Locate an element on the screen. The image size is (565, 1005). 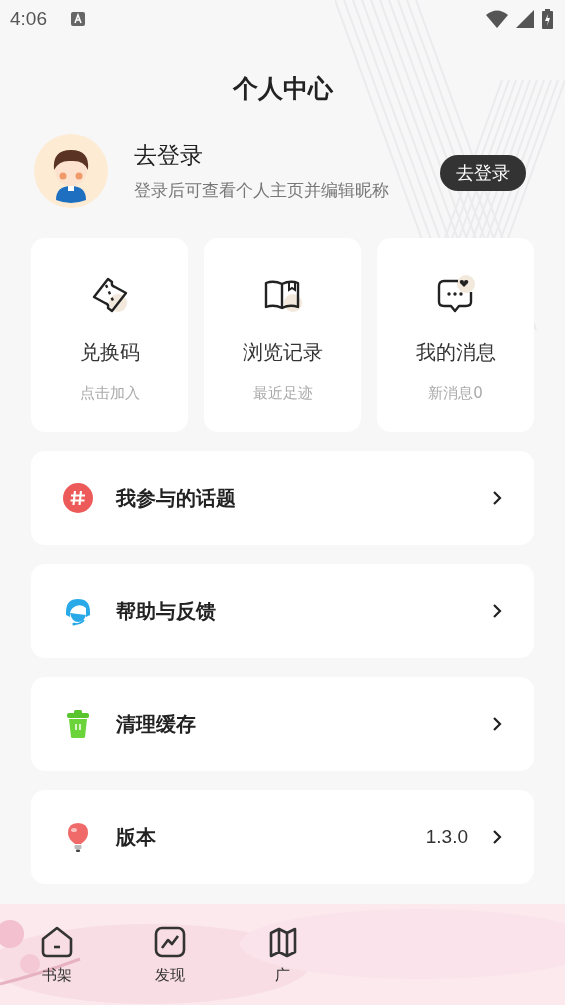
shortcut-card: 兑换码 点击加入 is located at coordinates (109, 335).